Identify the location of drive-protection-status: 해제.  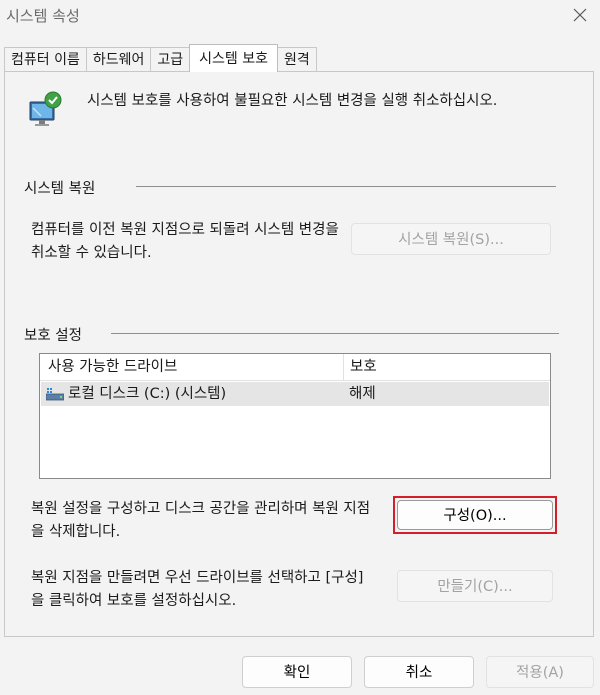
(362, 394).